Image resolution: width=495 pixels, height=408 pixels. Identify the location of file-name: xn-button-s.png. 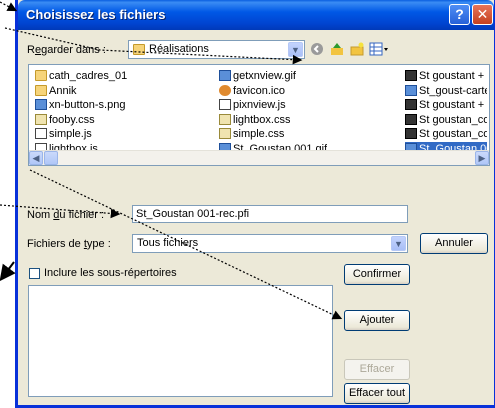
(87, 105).